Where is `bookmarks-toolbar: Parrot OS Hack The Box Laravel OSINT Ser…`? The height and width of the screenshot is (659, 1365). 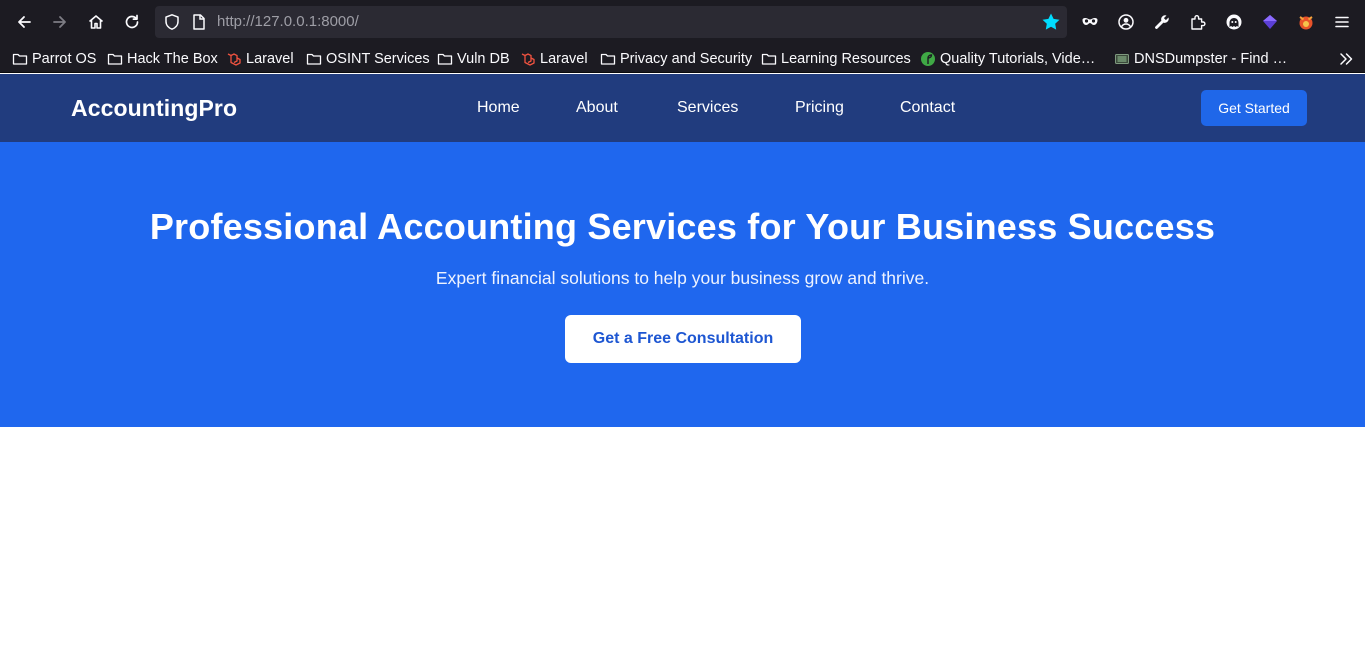
bookmarks-toolbar: Parrot OS Hack The Box Laravel OSINT Ser… is located at coordinates (682, 58).